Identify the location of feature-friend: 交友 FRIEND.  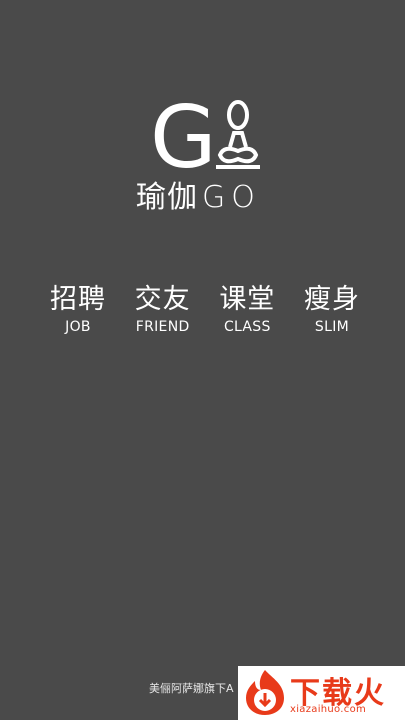
(163, 309).